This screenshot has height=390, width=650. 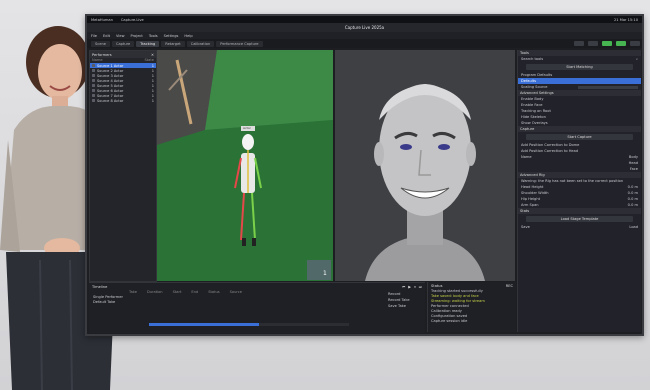 What do you see at coordinates (110, 65) in the screenshot?
I see `item-label: Source 1 Actor` at bounding box center [110, 65].